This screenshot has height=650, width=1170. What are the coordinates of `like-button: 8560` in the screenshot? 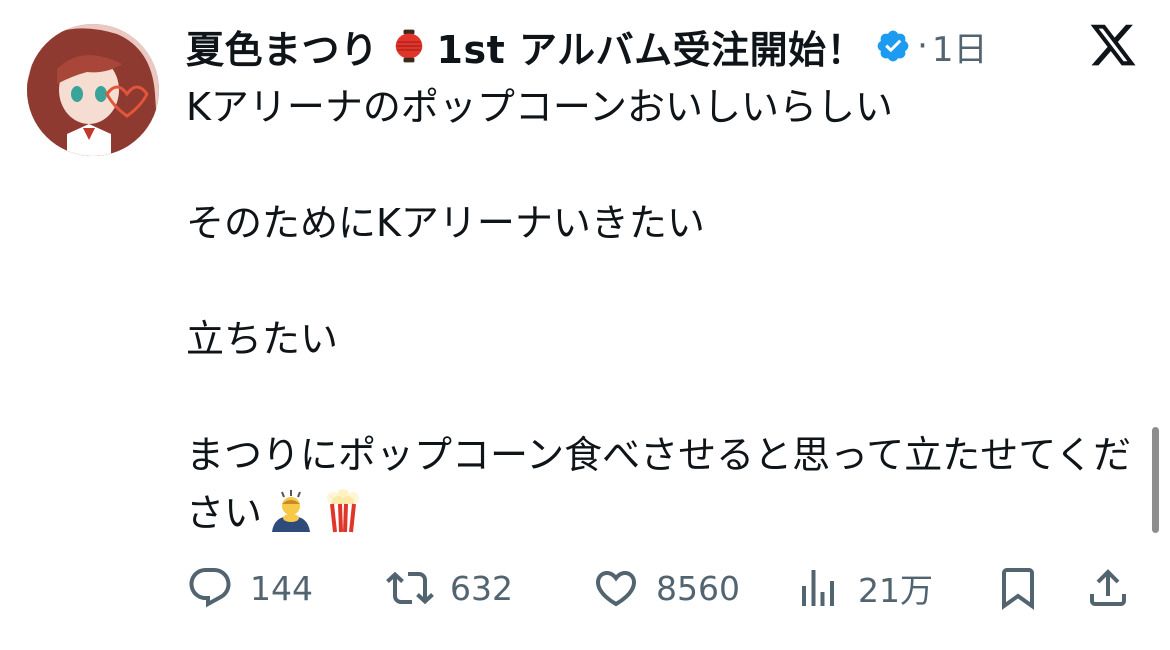 It's located at (666, 588).